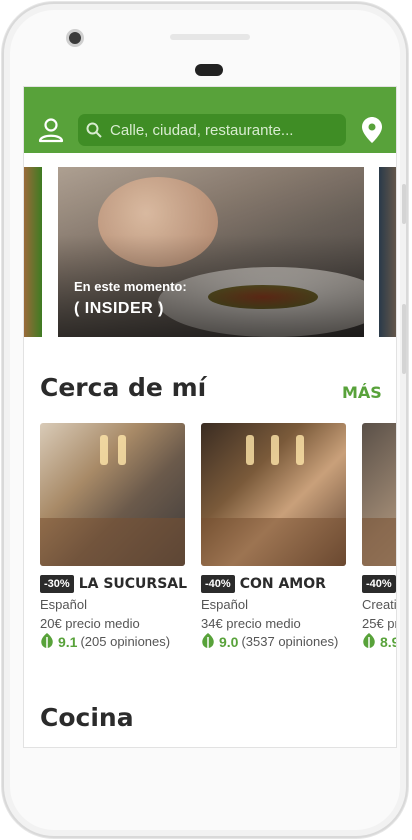  I want to click on slide-subtitle: En este momento:, so click(130, 286).